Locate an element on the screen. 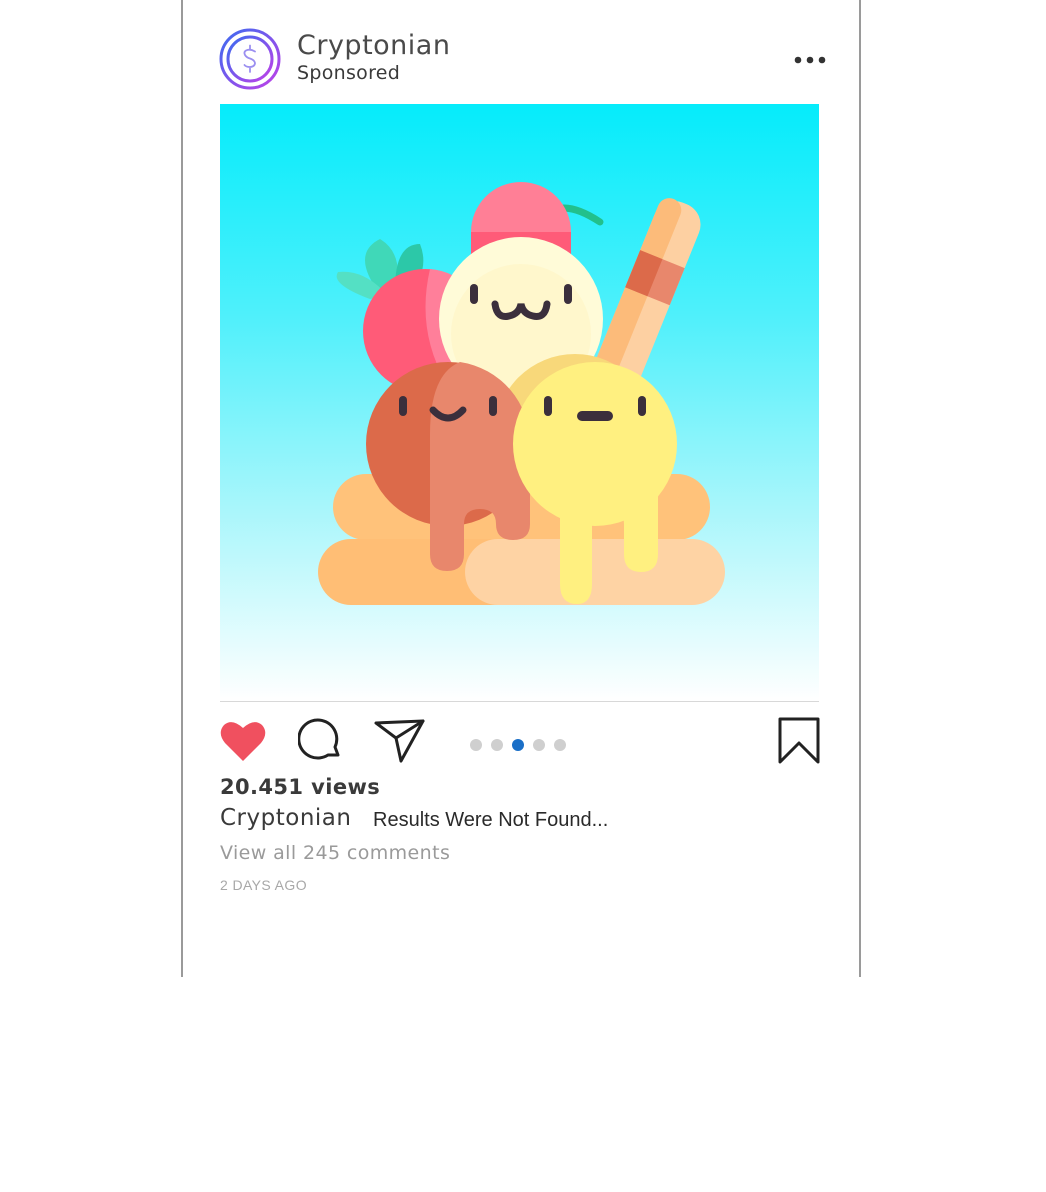 The image size is (1046, 1192). post-timestamp: 2 DAYS AGO is located at coordinates (263, 885).